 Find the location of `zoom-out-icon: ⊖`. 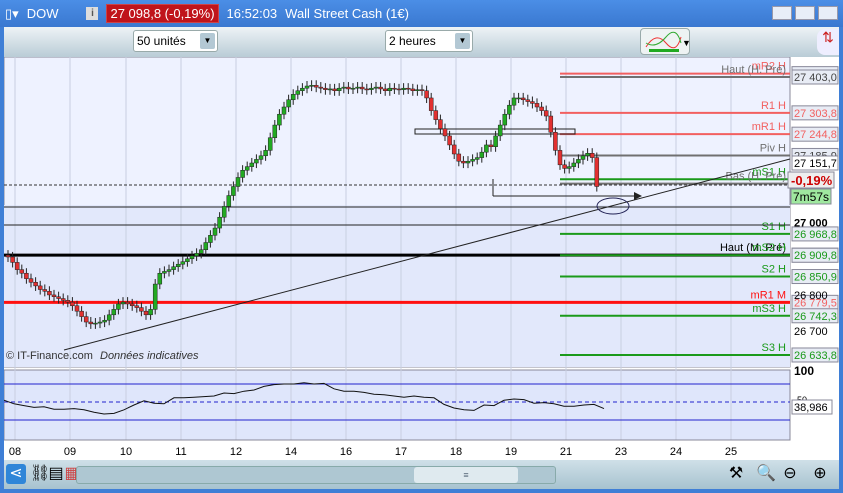

zoom-out-icon: ⊖ is located at coordinates (790, 474).